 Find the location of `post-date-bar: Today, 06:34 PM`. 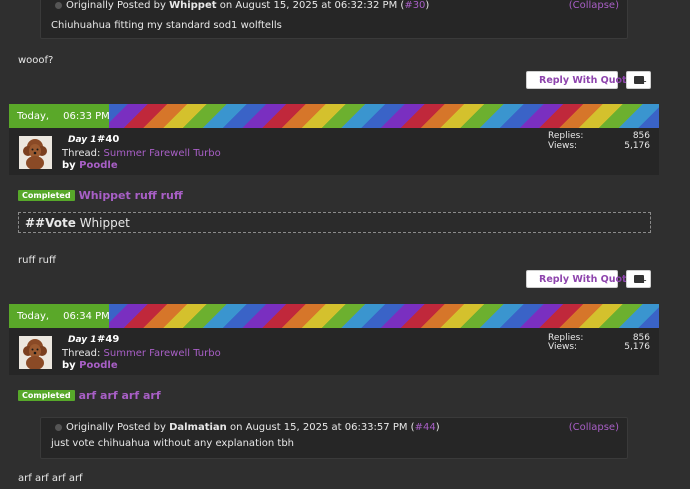

post-date-bar: Today, 06:34 PM is located at coordinates (334, 316).